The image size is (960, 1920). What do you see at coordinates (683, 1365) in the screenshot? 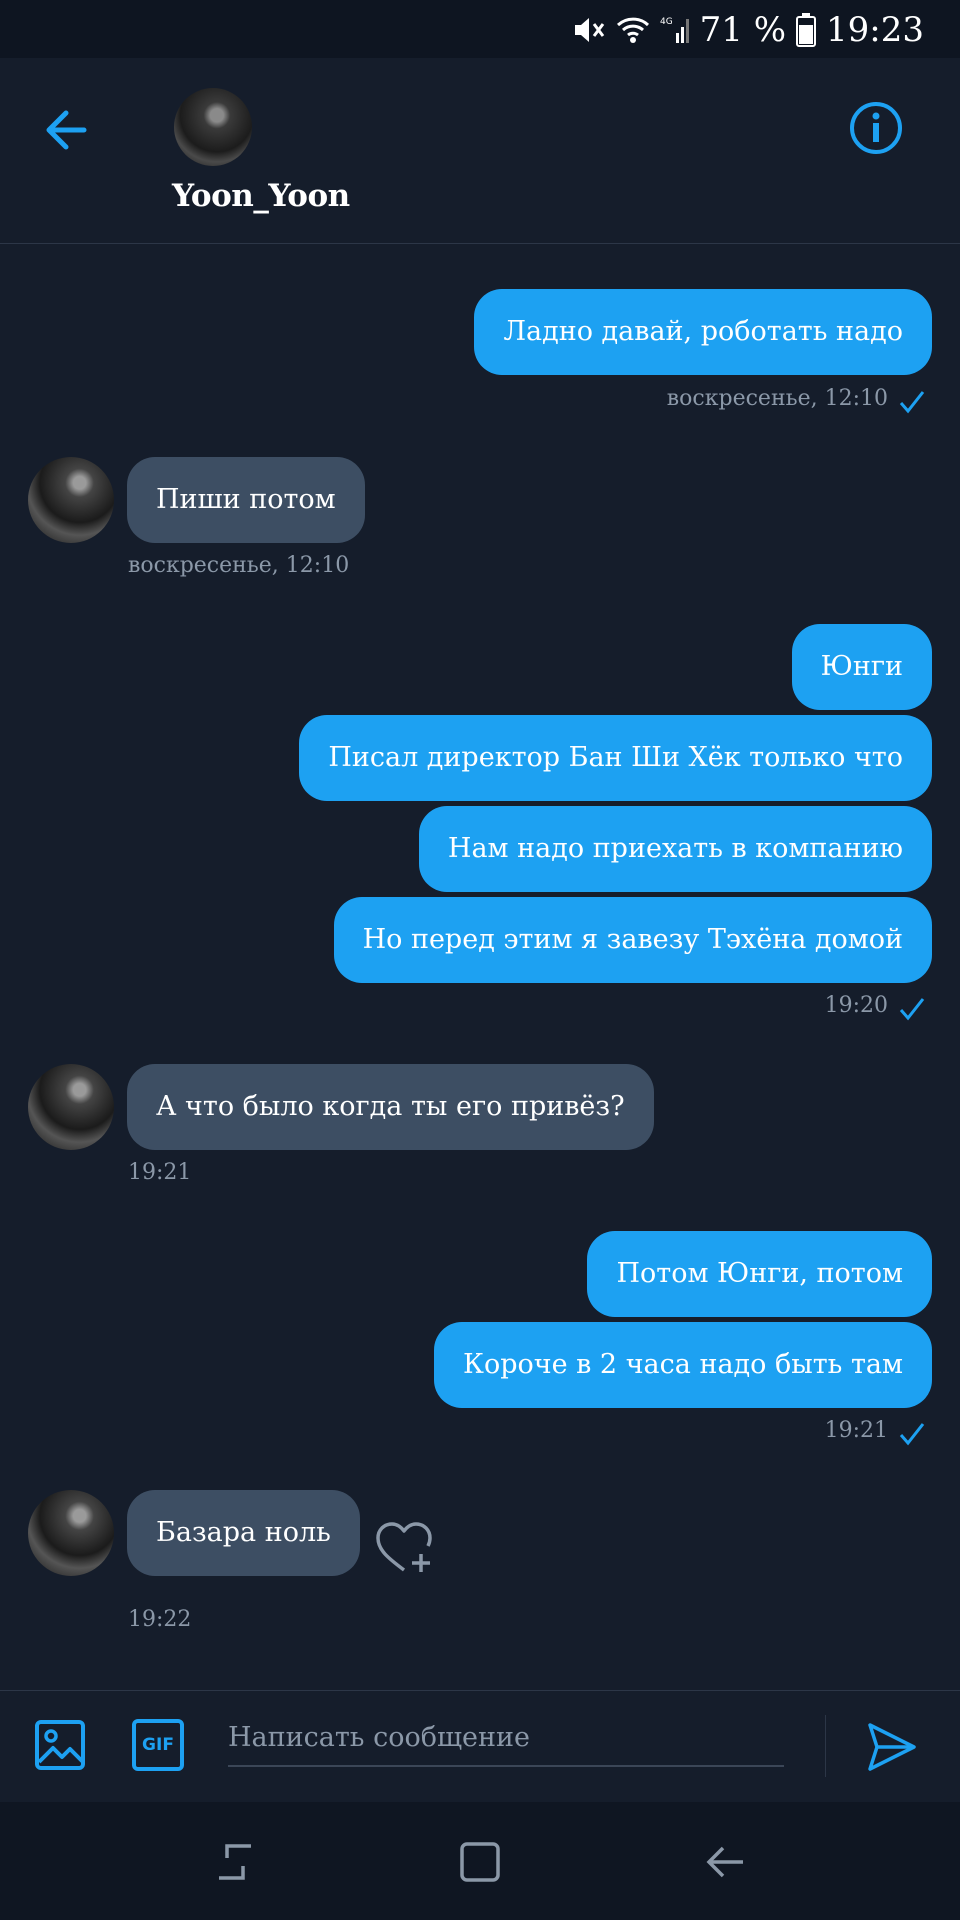
I see `outgoing-message: Короче в 2 часа надо быть там` at bounding box center [683, 1365].